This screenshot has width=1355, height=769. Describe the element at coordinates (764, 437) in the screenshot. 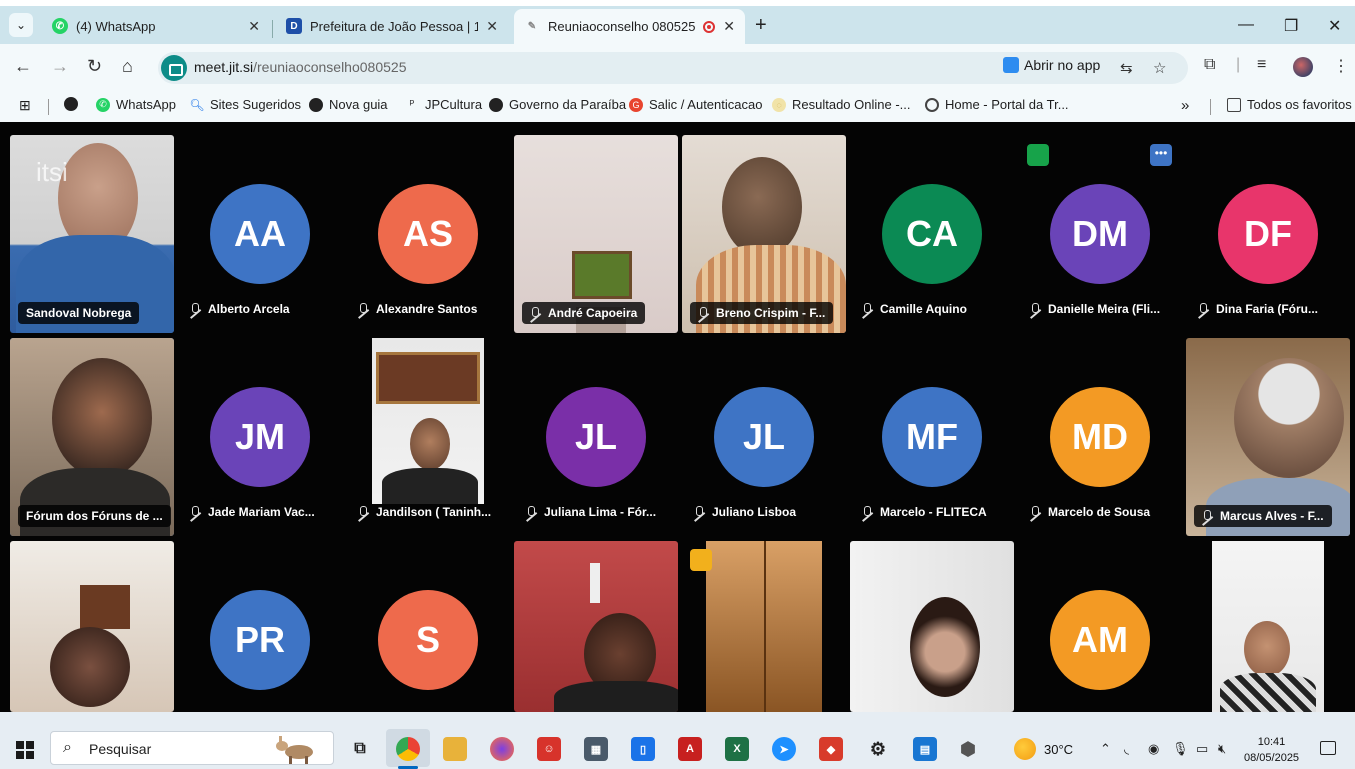

I see `participant-tile: JL Juliano Lisboa` at that location.